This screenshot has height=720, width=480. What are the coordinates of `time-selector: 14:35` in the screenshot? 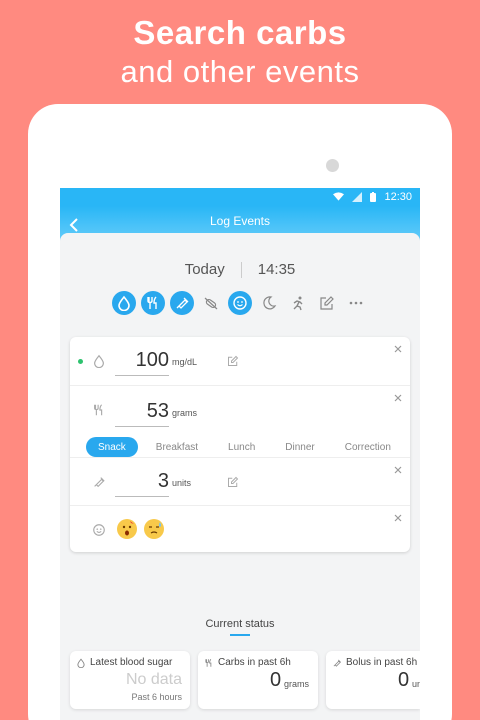 It's located at (277, 269).